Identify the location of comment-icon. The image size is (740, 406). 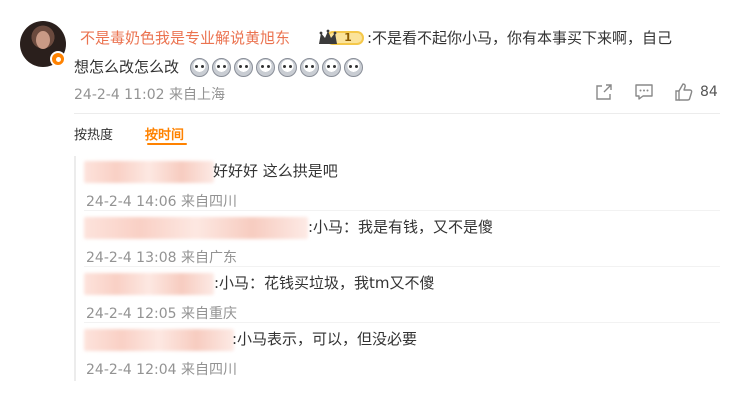
(644, 92).